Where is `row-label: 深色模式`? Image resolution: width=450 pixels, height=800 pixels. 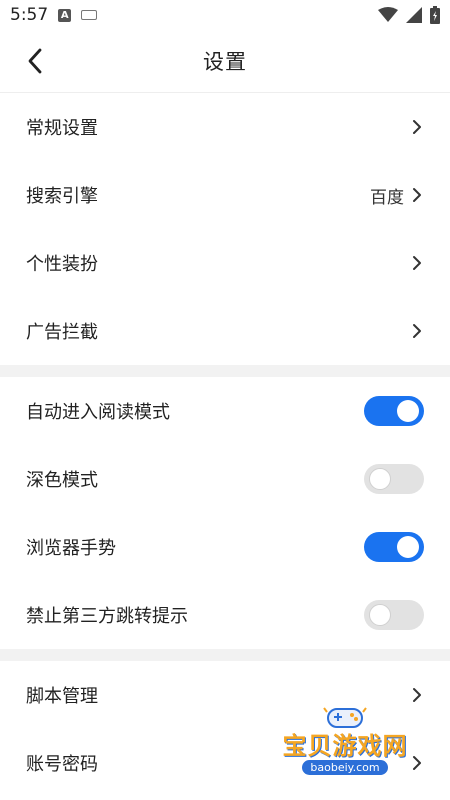
row-label: 深色模式 is located at coordinates (62, 480).